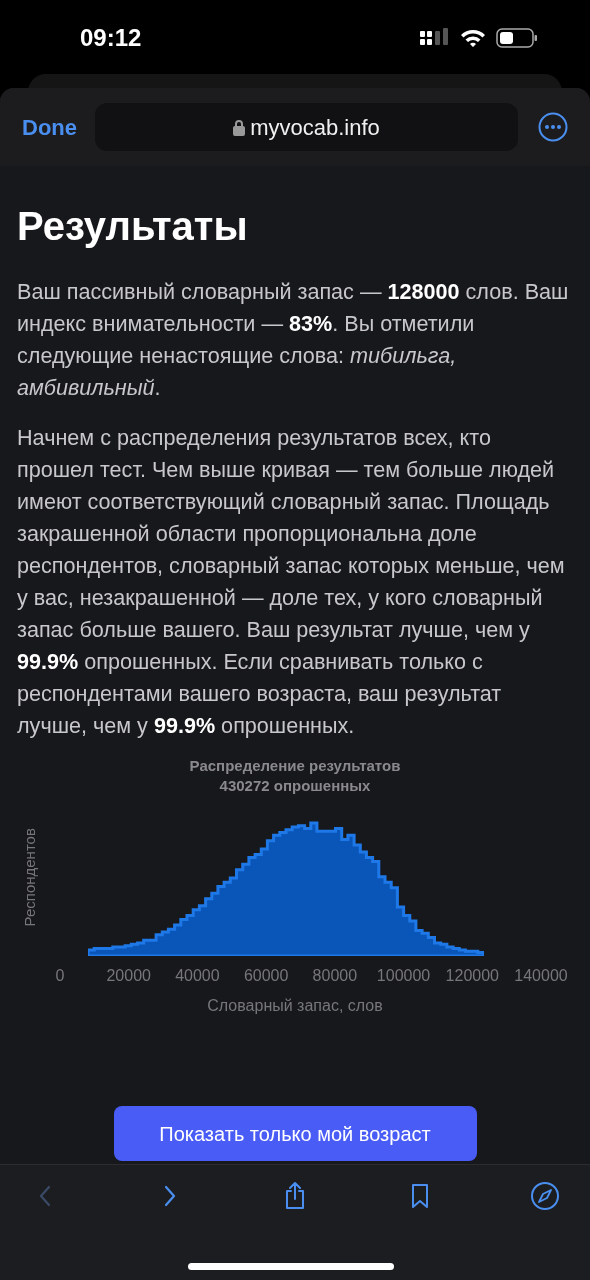 Image resolution: width=590 pixels, height=1280 pixels. What do you see at coordinates (553, 127) in the screenshot?
I see `more-icon` at bounding box center [553, 127].